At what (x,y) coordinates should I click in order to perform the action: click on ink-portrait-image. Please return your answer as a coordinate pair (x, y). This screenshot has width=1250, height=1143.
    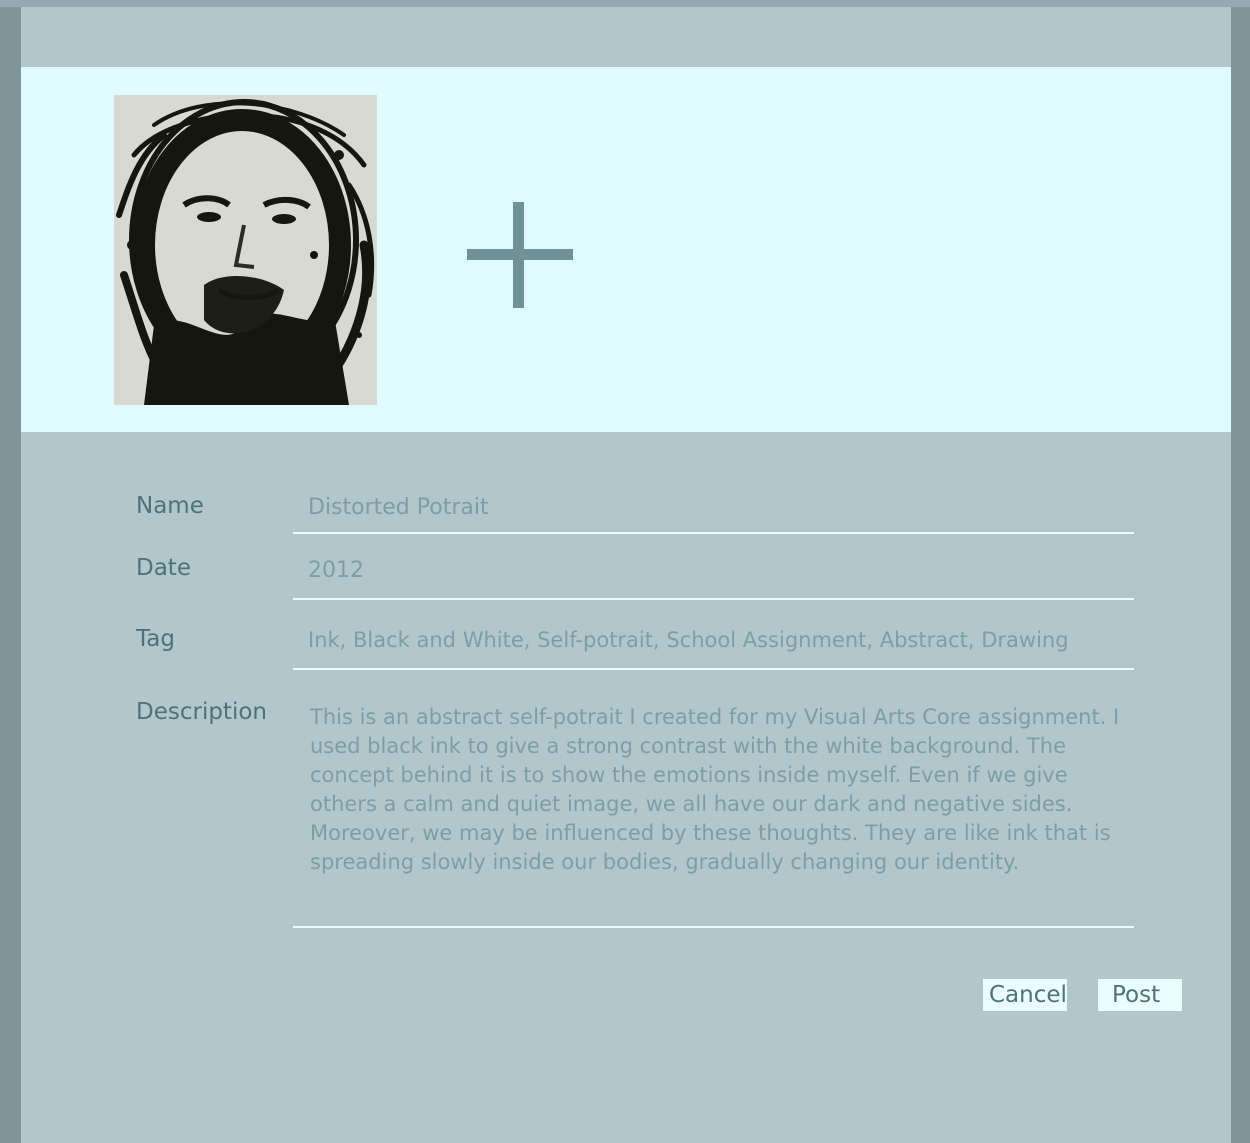
    Looking at the image, I should click on (245, 250).